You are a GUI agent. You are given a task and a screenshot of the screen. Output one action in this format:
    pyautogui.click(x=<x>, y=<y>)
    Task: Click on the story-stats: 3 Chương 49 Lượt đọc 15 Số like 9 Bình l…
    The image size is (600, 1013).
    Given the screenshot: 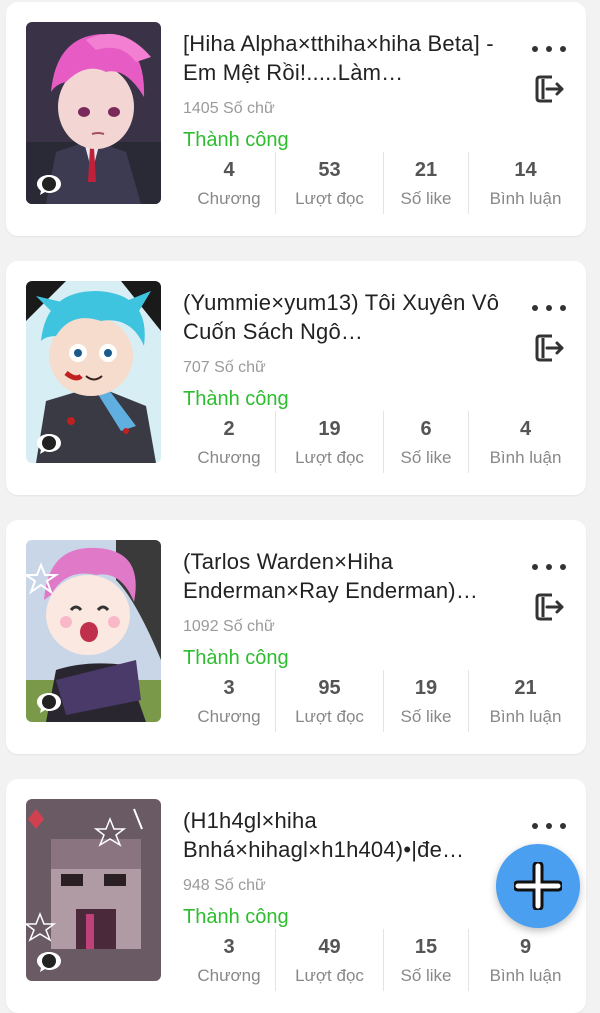 What is the action you would take?
    pyautogui.click(x=381, y=960)
    